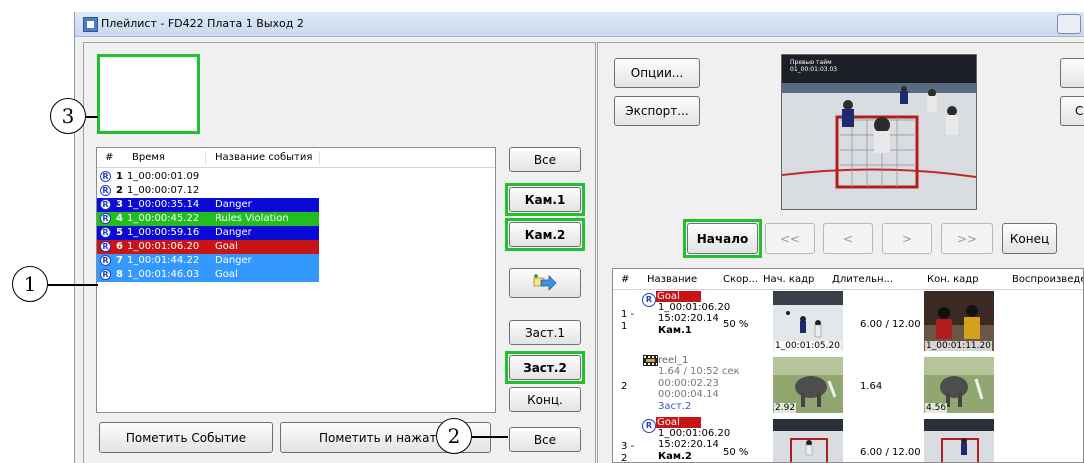  Describe the element at coordinates (953, 279) in the screenshot. I see `clip-col-end-frame: Кон. кадр` at that location.